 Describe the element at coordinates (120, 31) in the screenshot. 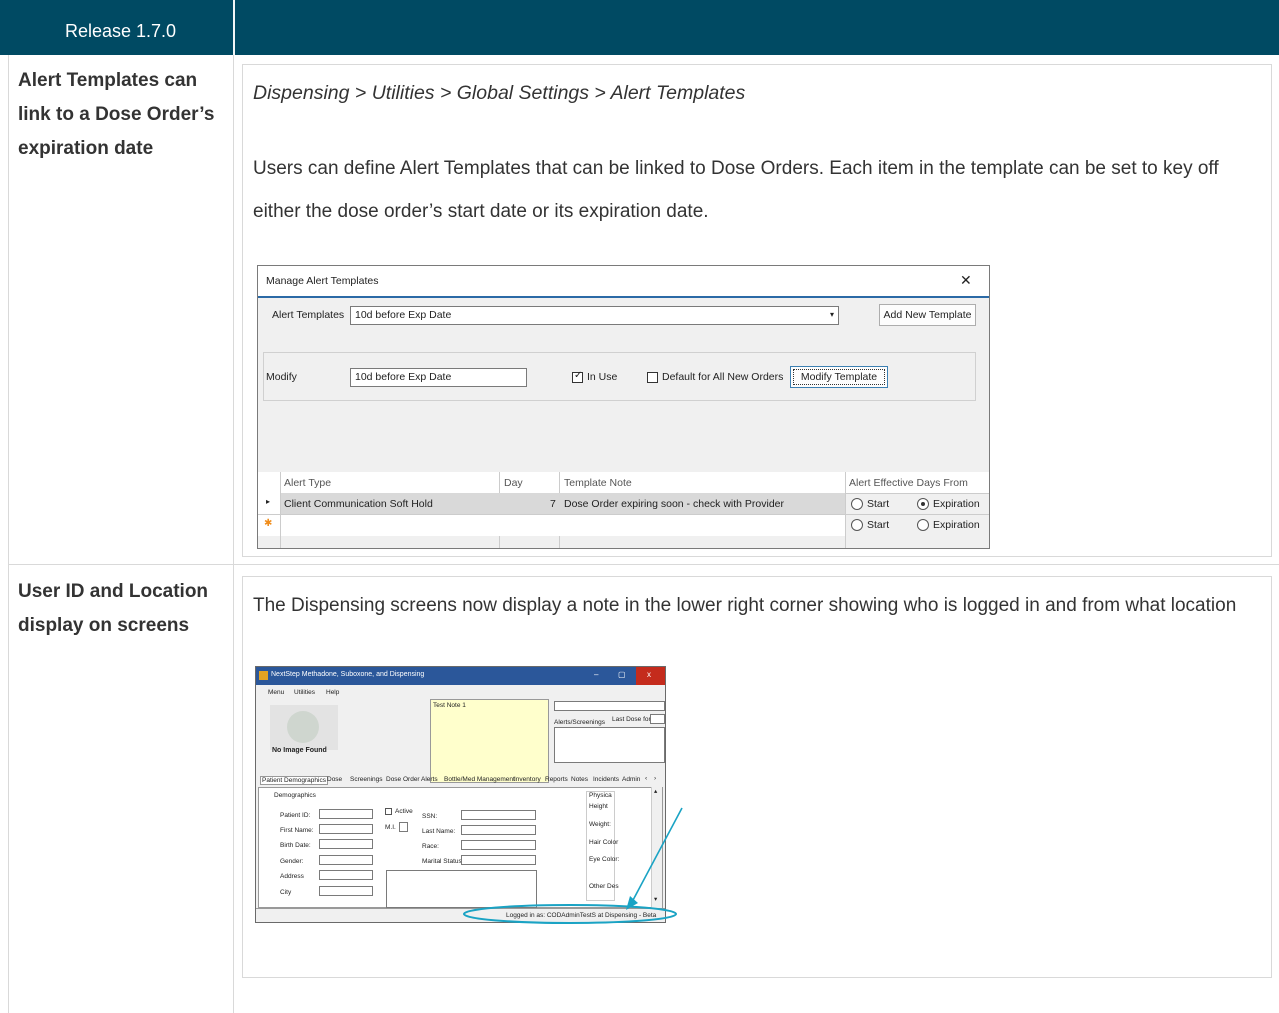

I see `release-label: Release 1.7.0` at that location.